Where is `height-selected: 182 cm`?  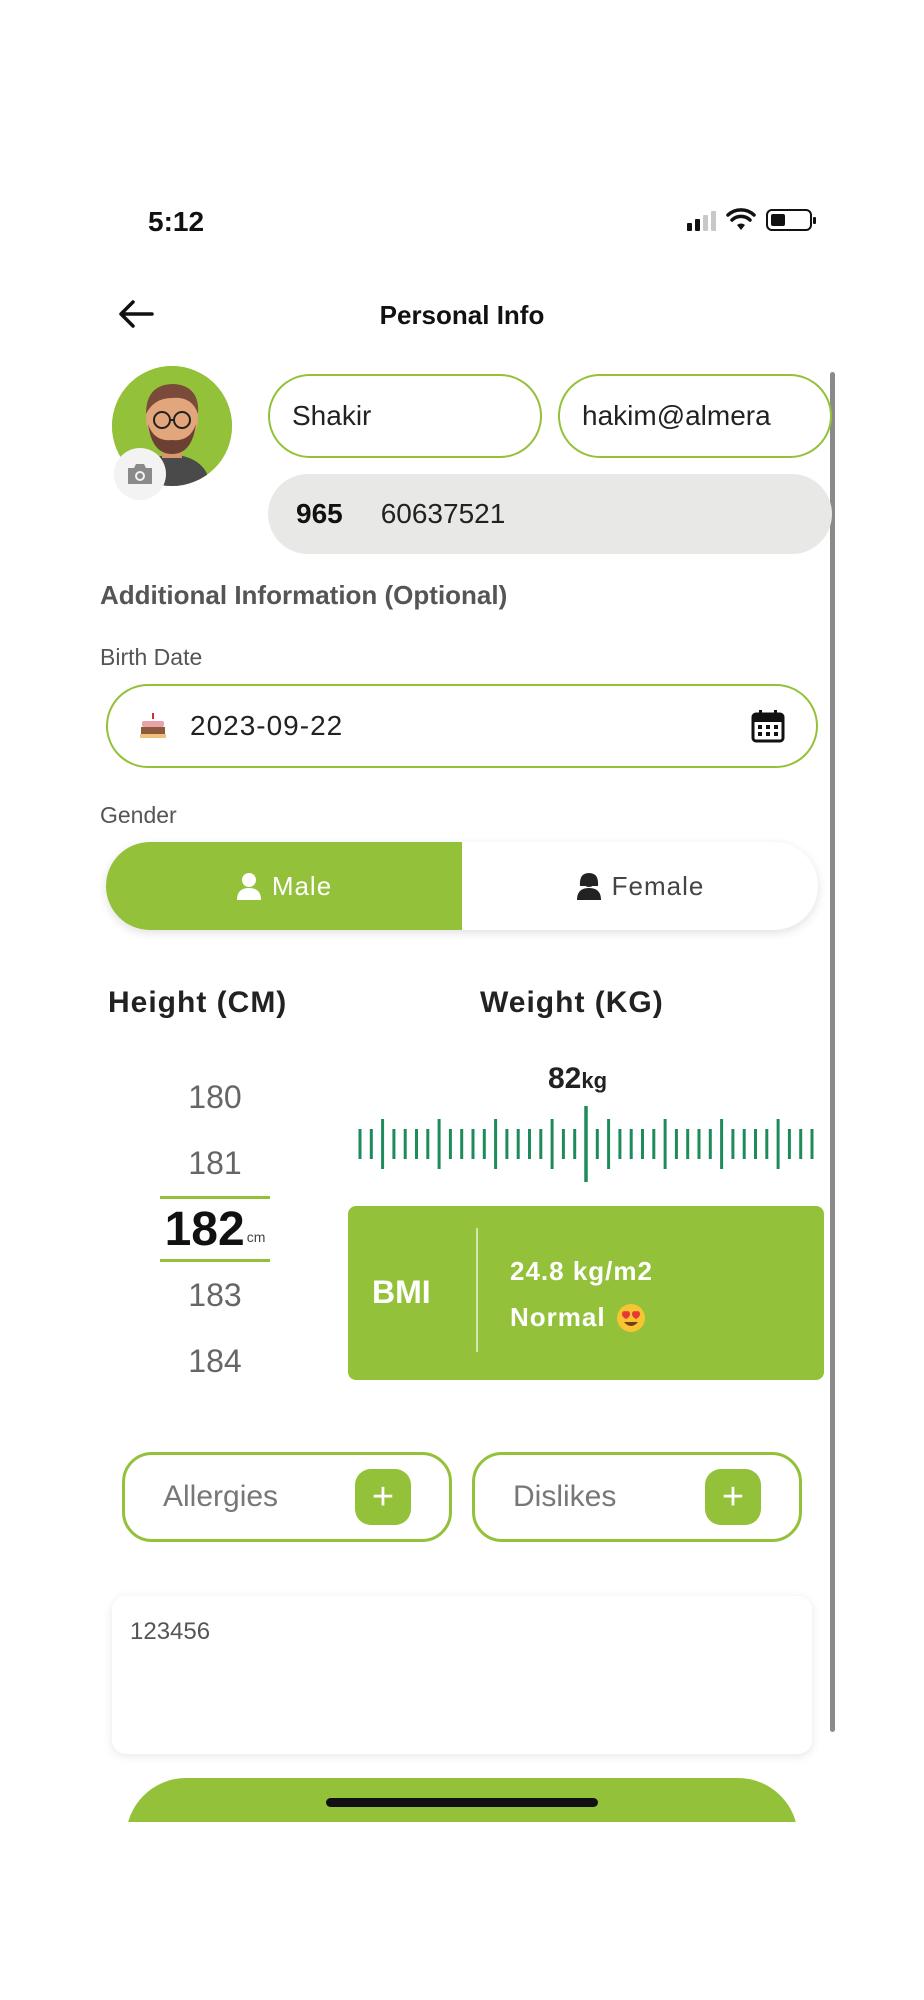 height-selected: 182 cm is located at coordinates (215, 1229).